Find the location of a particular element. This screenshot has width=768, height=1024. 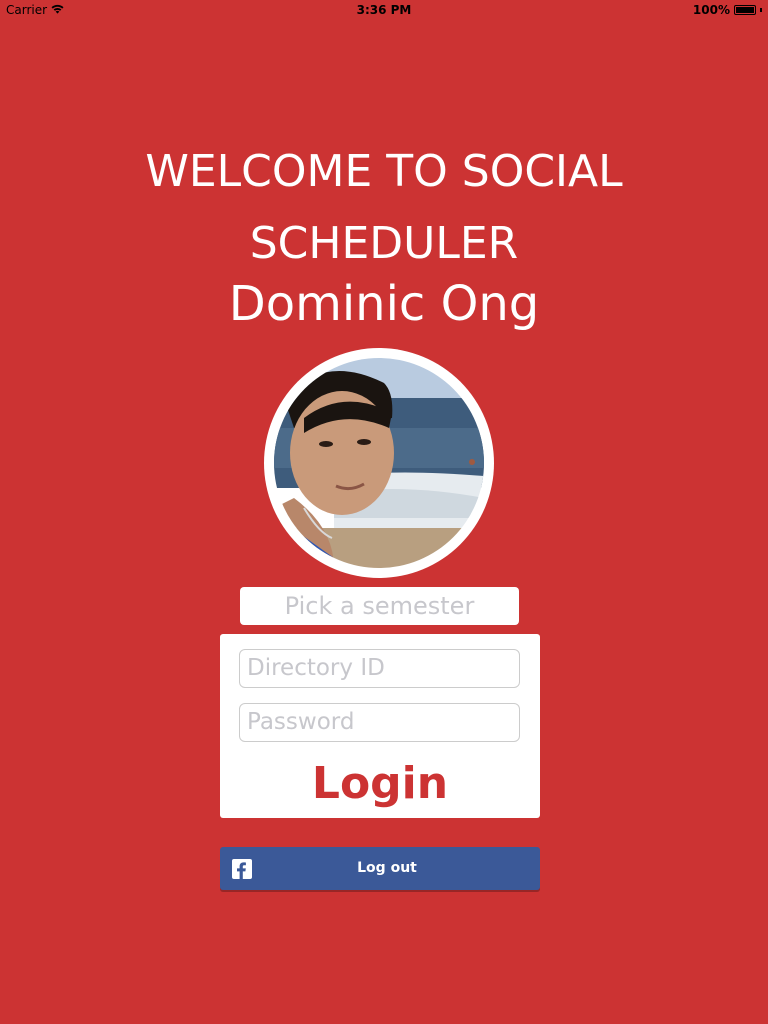

login-button: Login is located at coordinates (380, 784).